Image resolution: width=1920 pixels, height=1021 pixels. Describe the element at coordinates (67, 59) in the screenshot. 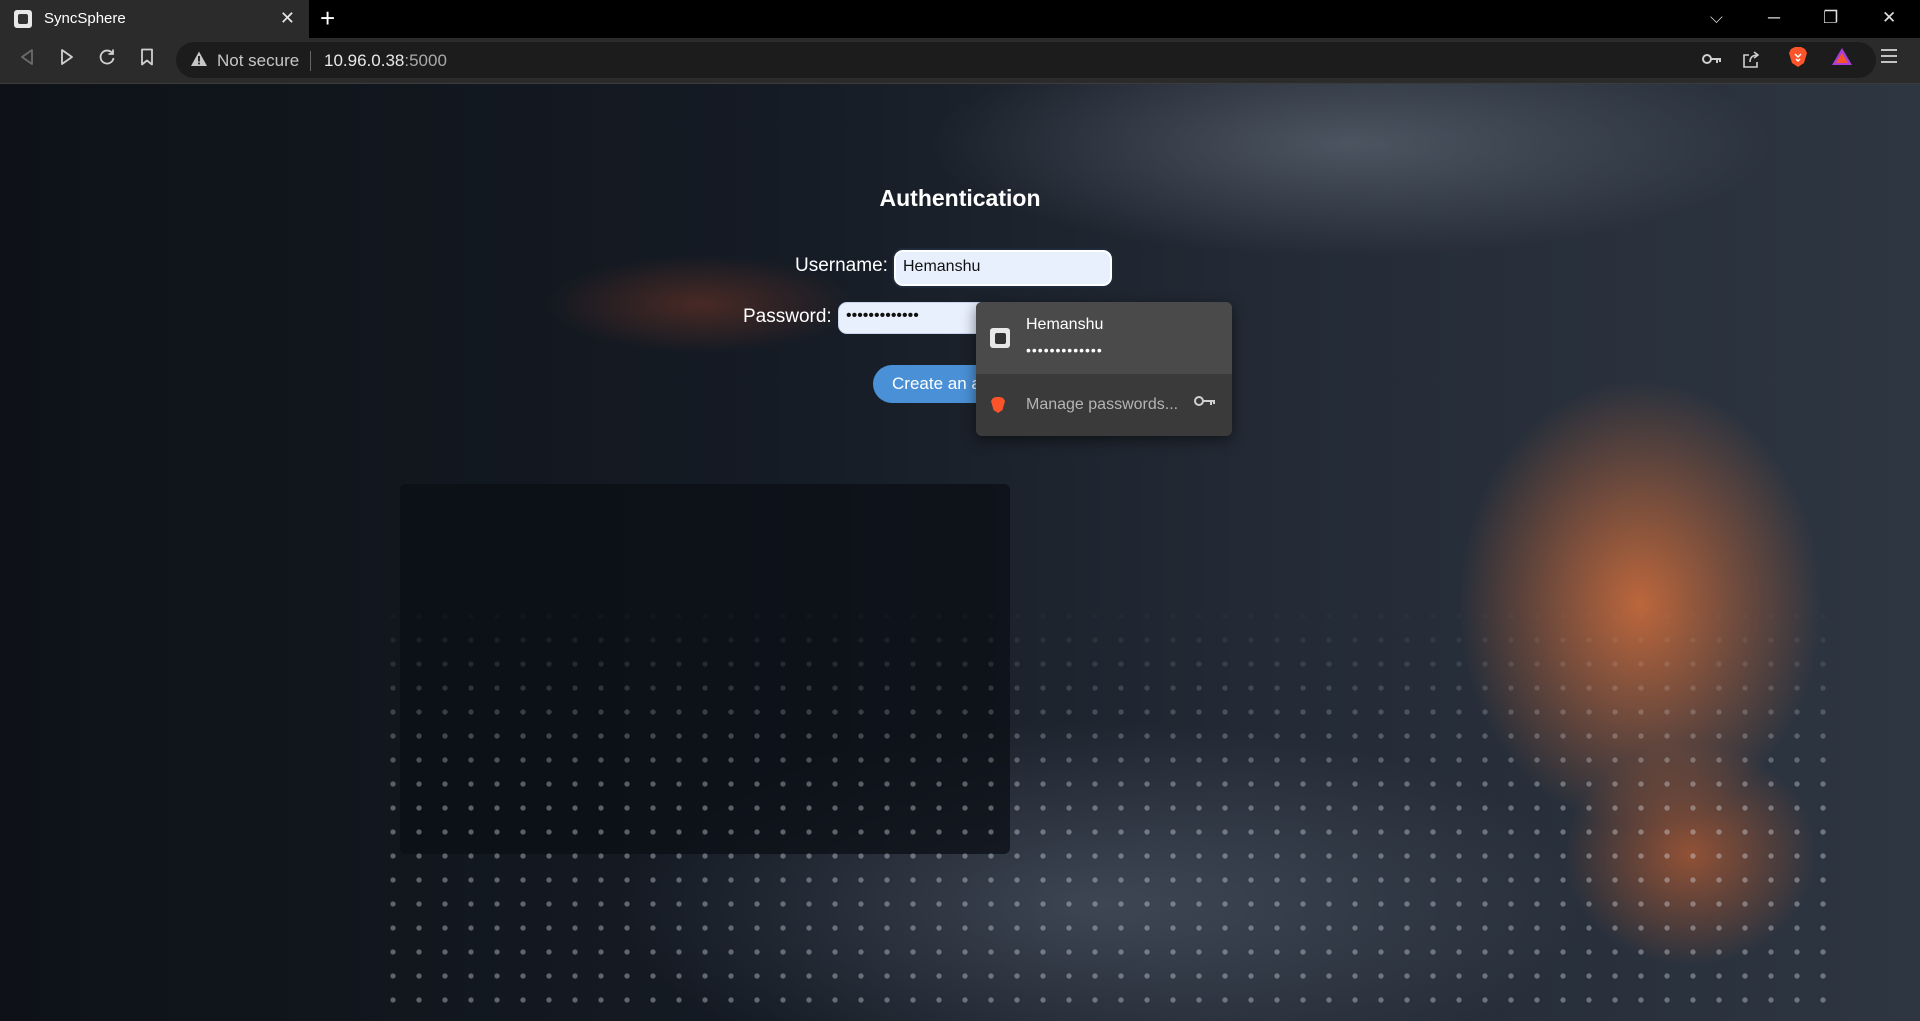

I see `forward-icon` at that location.